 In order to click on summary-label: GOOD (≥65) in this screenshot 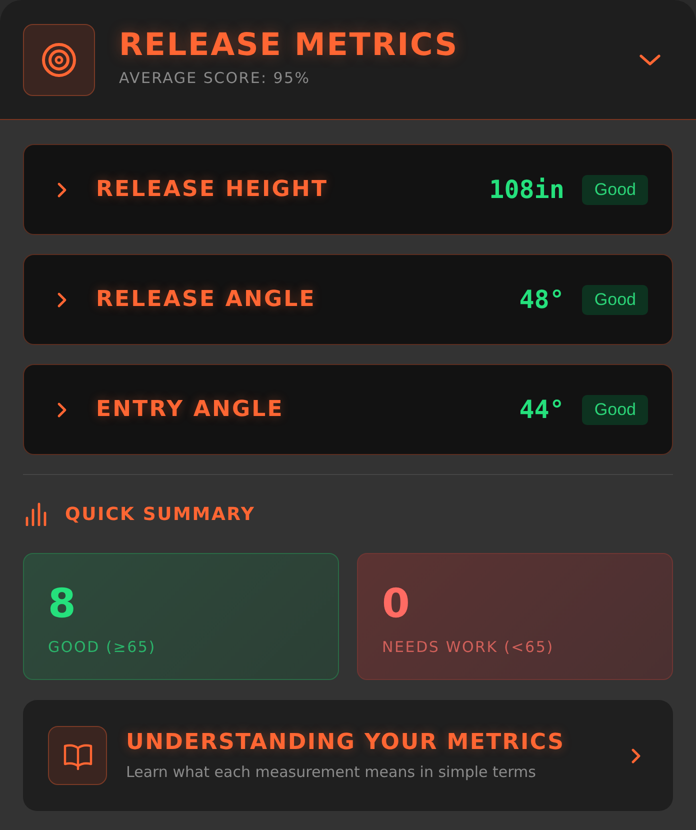, I will do `click(102, 647)`.